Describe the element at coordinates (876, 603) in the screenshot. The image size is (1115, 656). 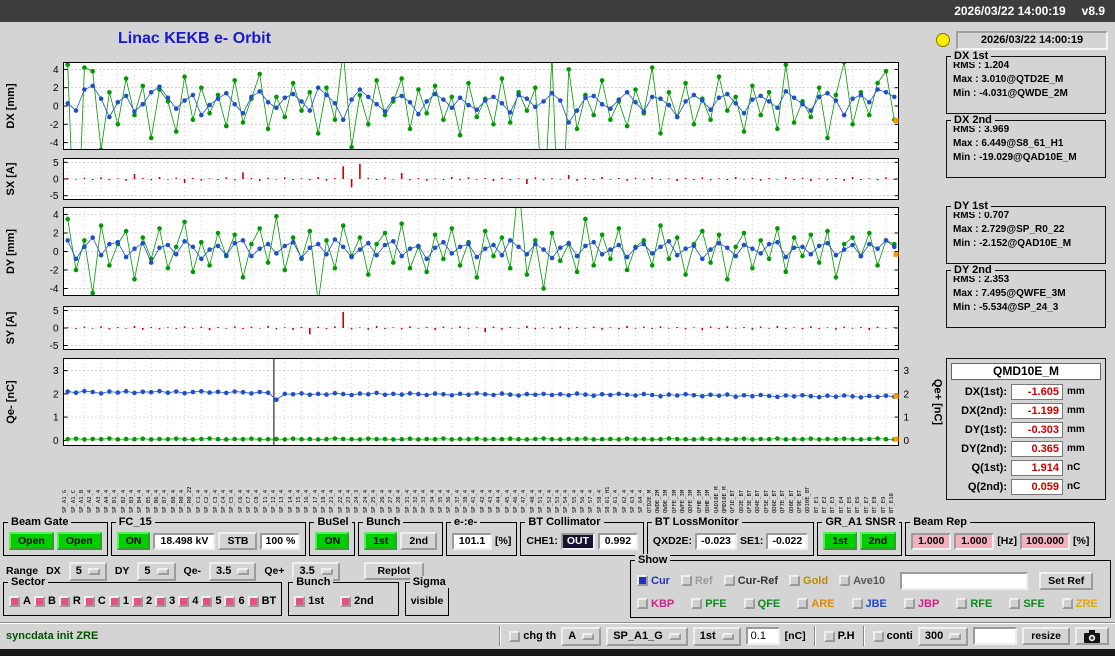
I see `checkbox-label: JBE` at that location.